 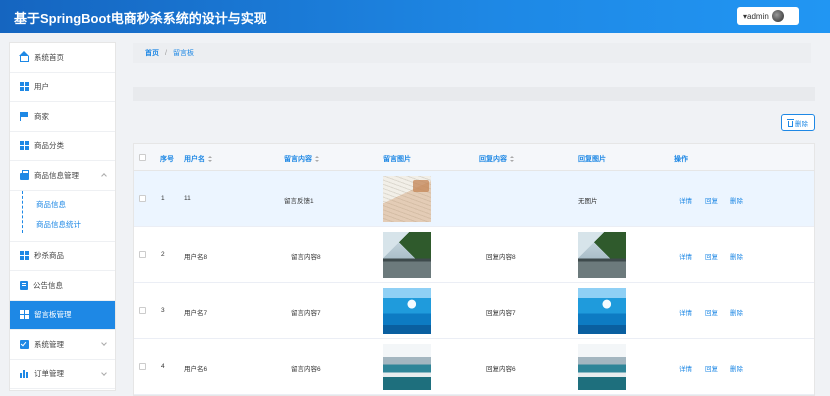 What do you see at coordinates (306, 313) in the screenshot?
I see `cell-content: 留言内容7` at bounding box center [306, 313].